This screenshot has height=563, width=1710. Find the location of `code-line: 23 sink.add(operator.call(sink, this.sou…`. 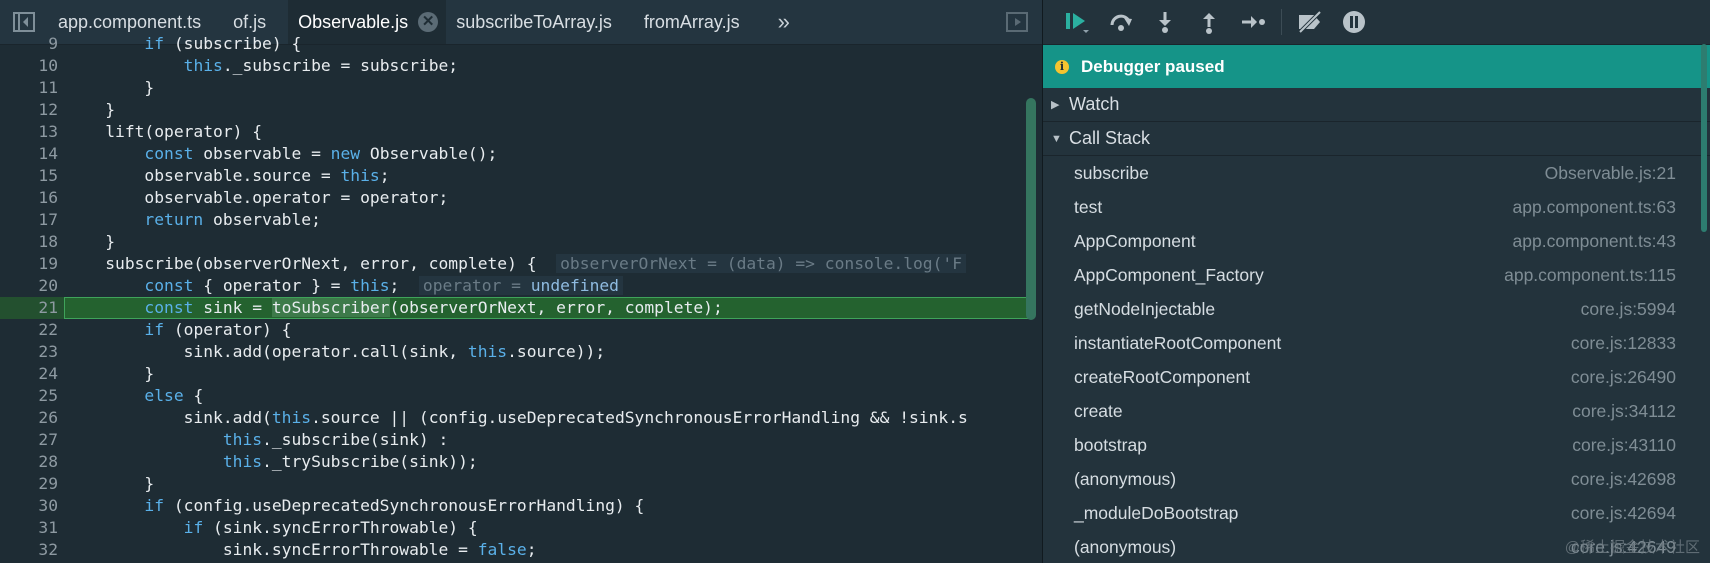

code-line: 23 sink.add(operator.call(sink, this.sou… is located at coordinates (515, 352).